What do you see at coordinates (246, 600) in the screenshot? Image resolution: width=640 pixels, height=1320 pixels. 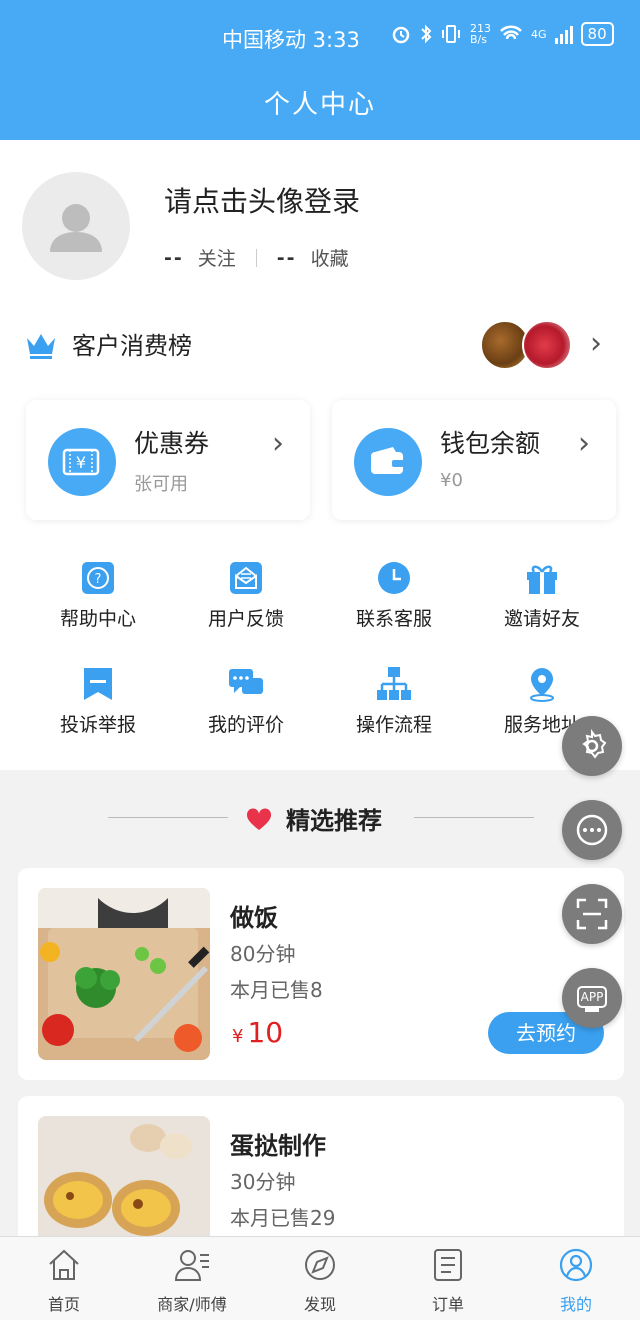 I see `menu-item-feedback: 用户反馈` at bounding box center [246, 600].